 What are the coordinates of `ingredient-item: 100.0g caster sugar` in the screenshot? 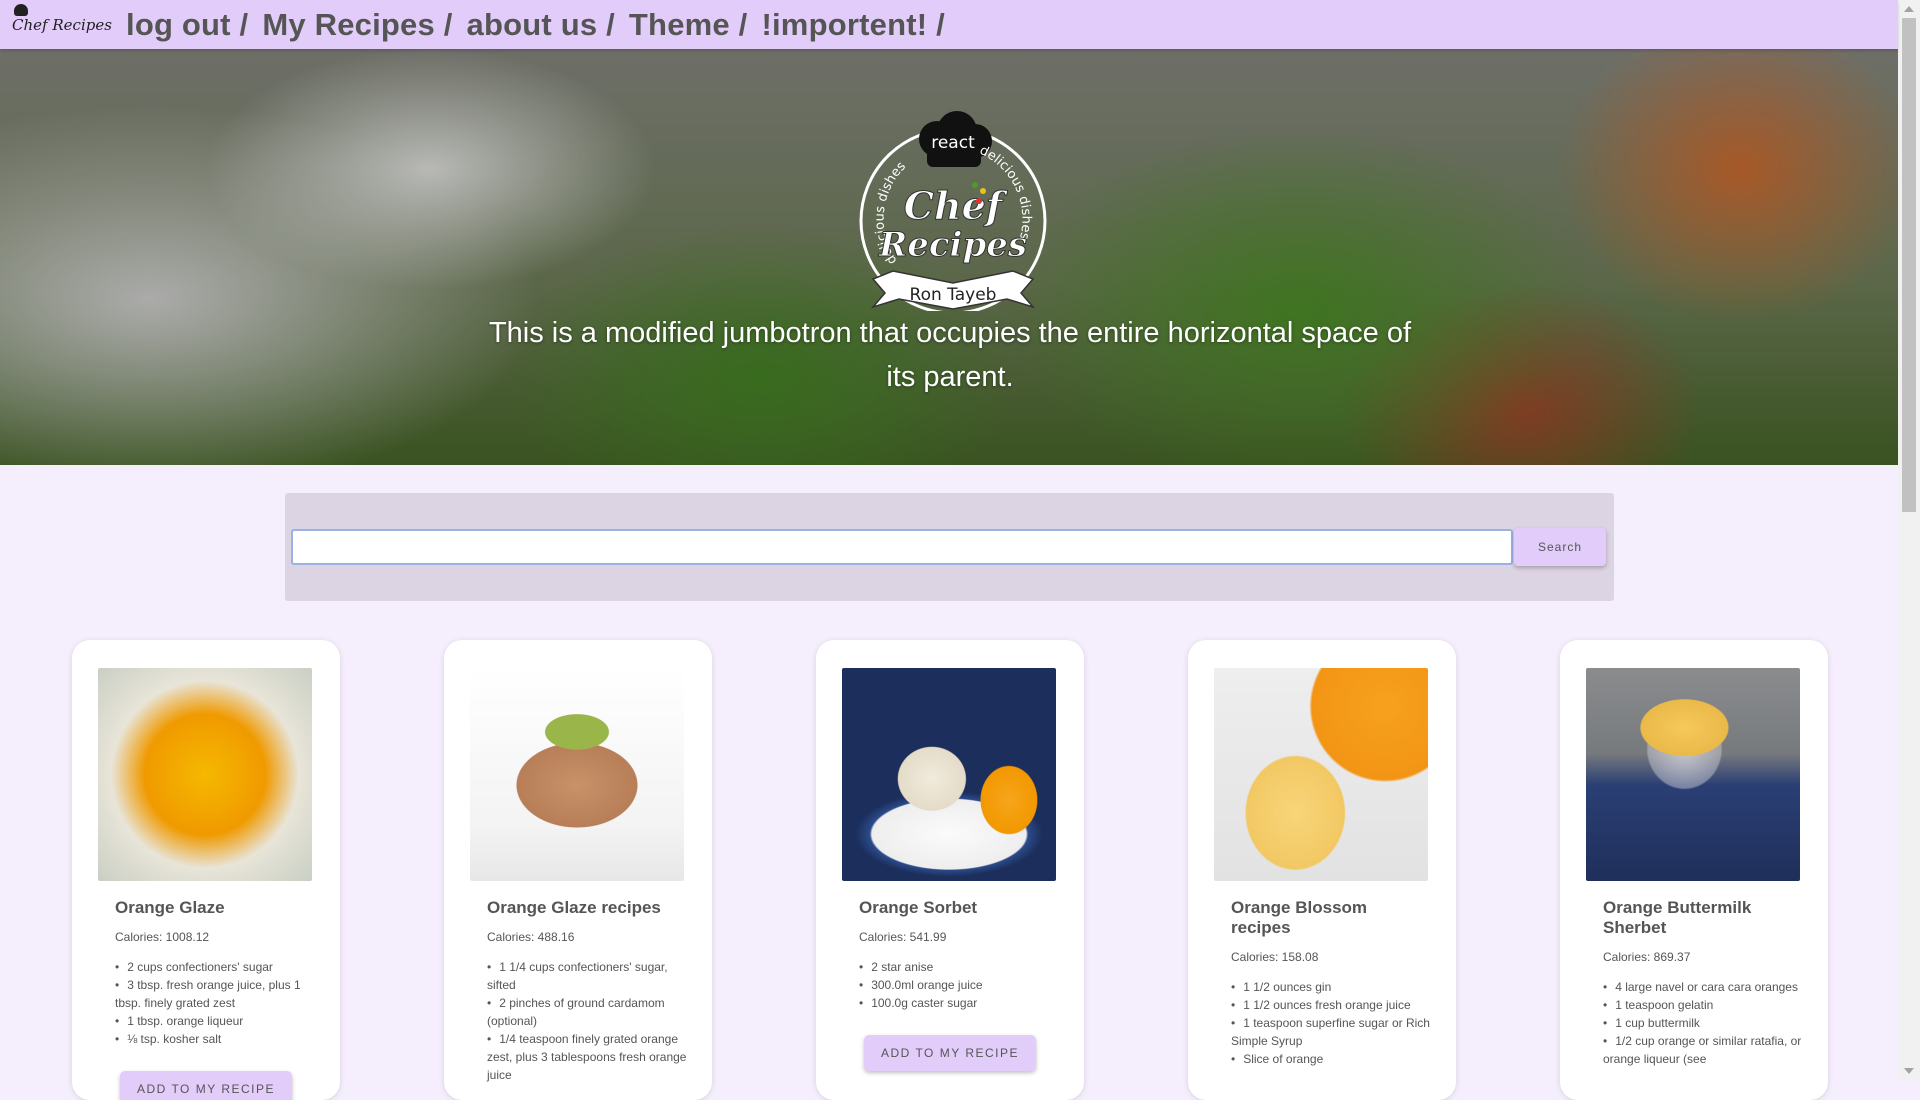 It's located at (959, 1003).